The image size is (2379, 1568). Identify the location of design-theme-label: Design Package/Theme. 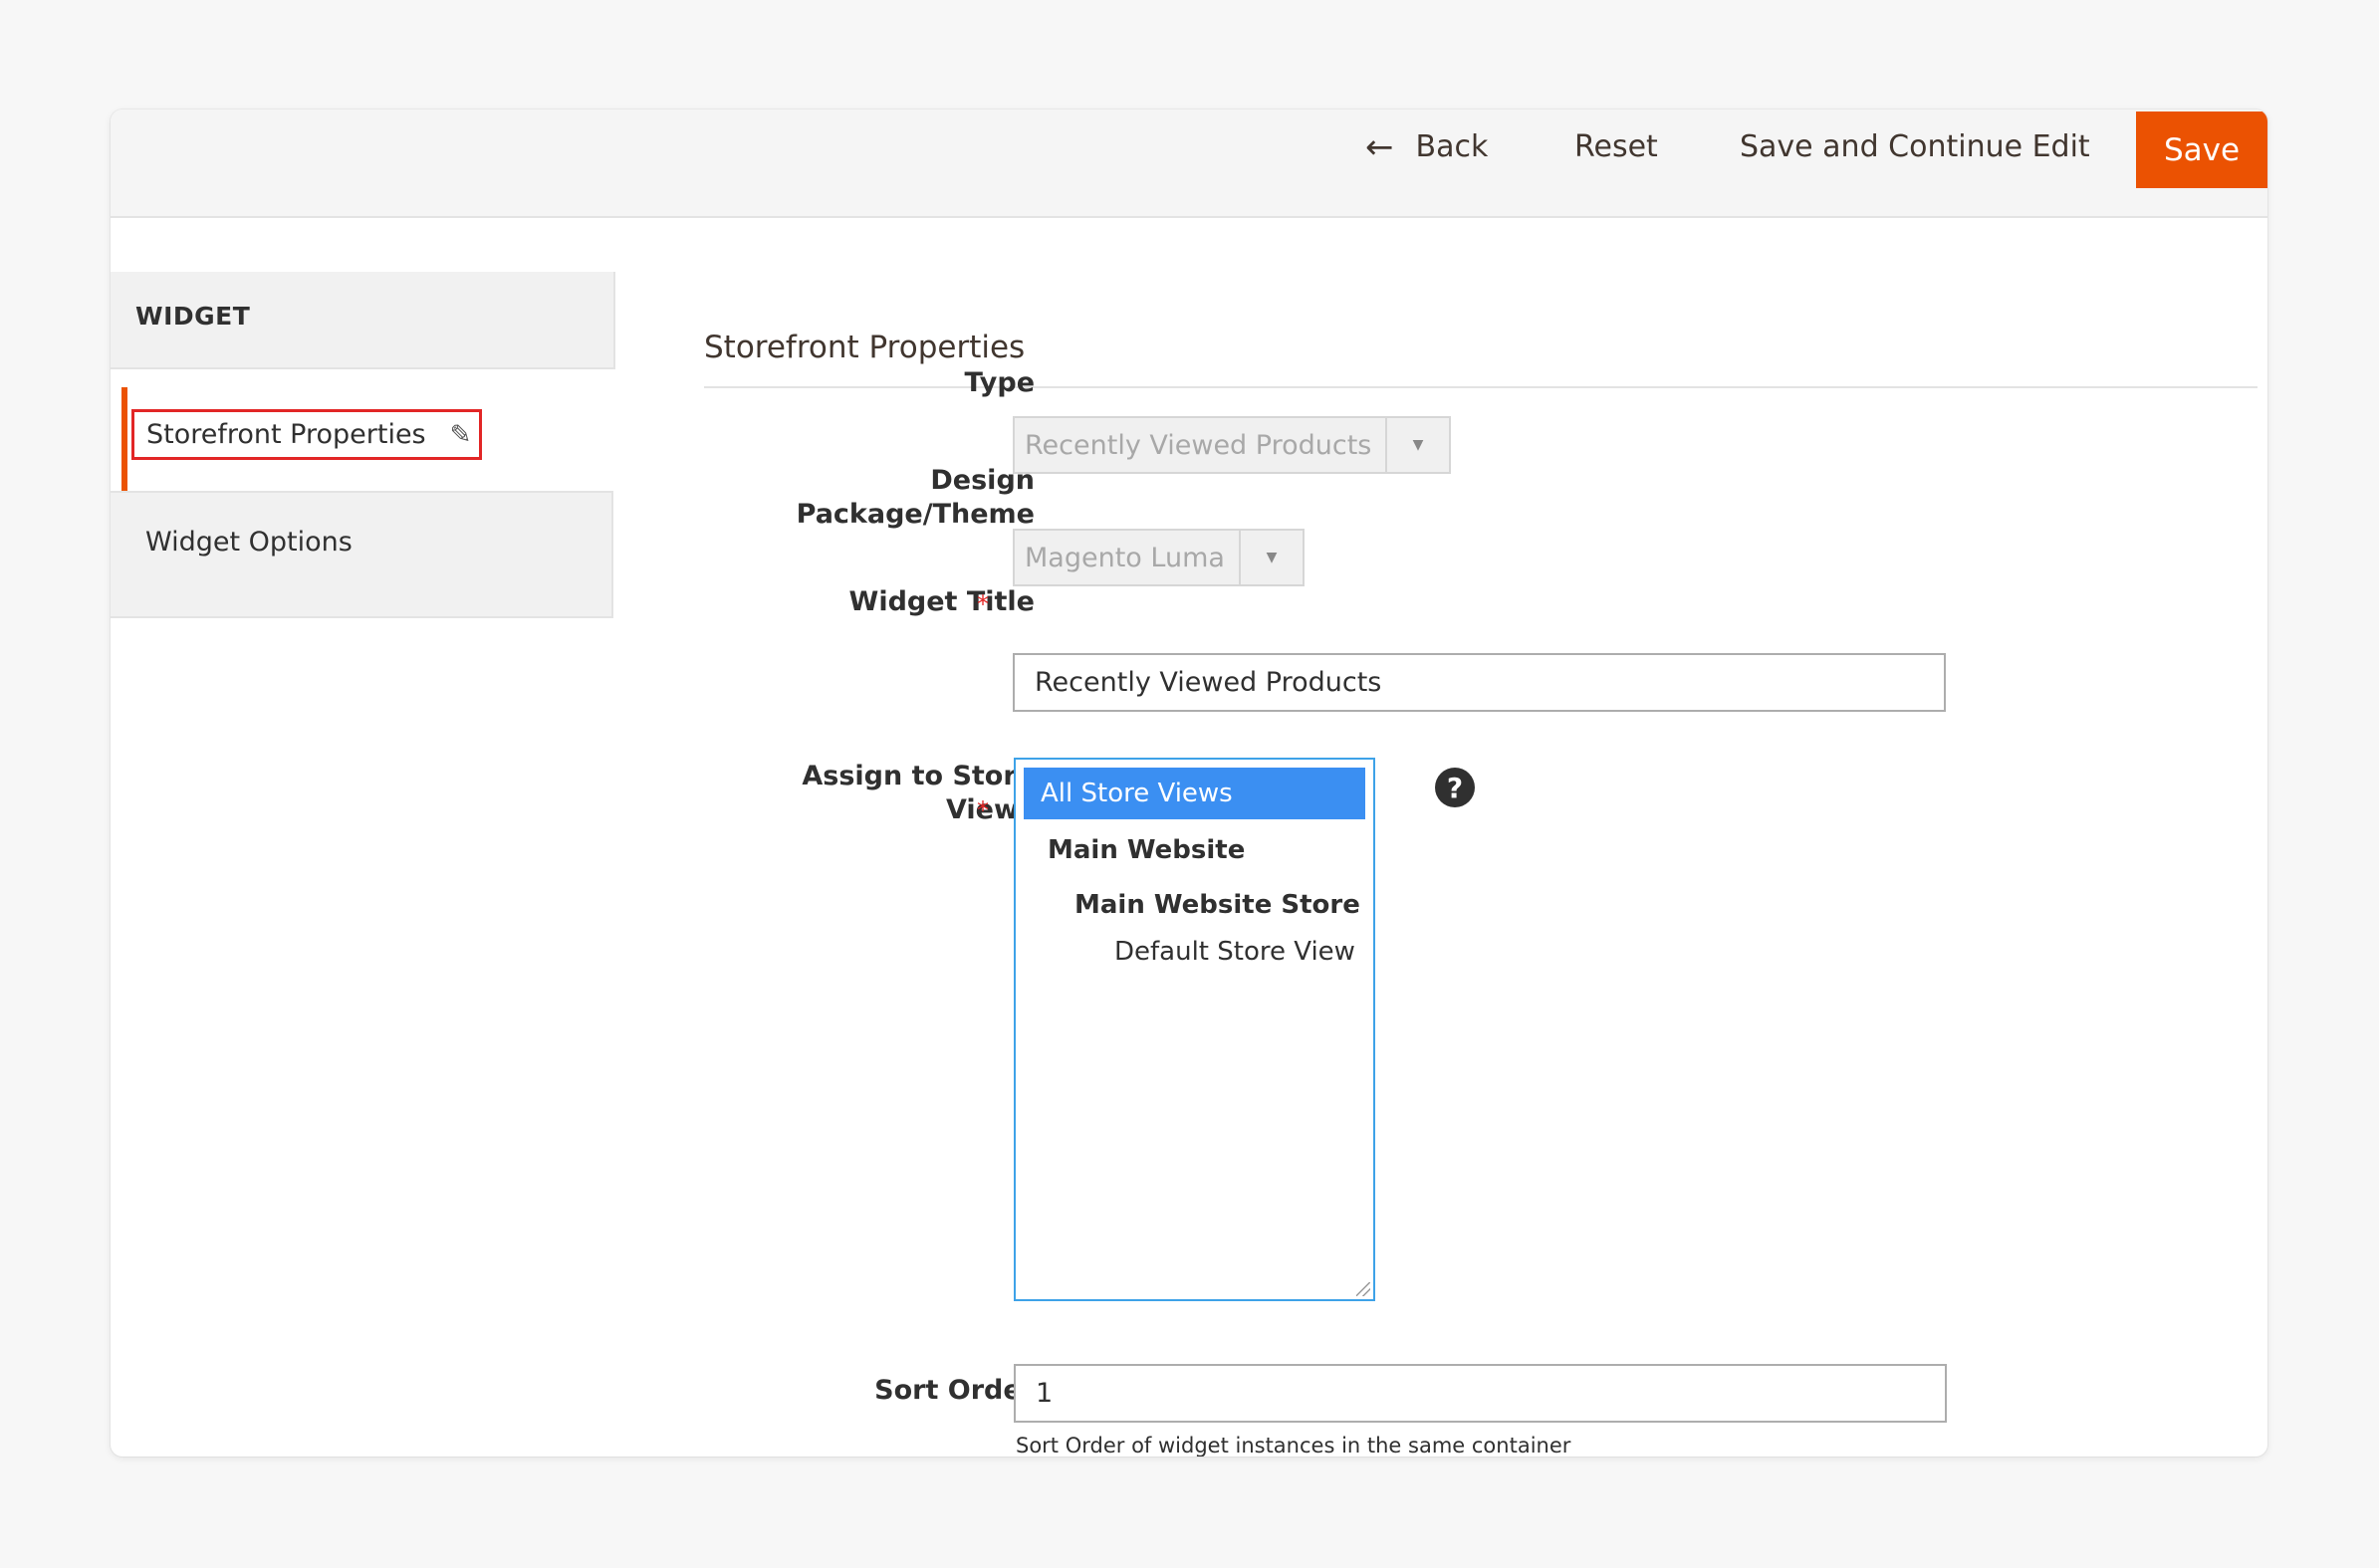
(916, 498).